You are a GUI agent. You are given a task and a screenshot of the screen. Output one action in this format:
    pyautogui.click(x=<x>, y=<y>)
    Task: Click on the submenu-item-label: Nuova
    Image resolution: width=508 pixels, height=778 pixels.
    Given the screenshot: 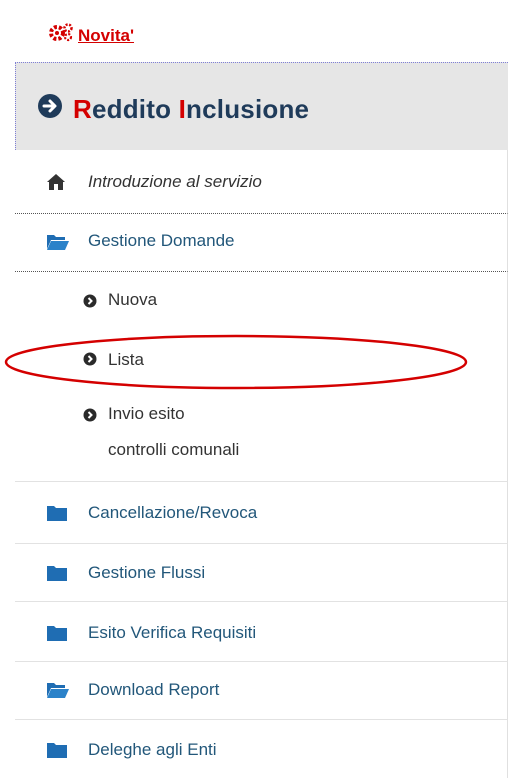 What is the action you would take?
    pyautogui.click(x=133, y=299)
    